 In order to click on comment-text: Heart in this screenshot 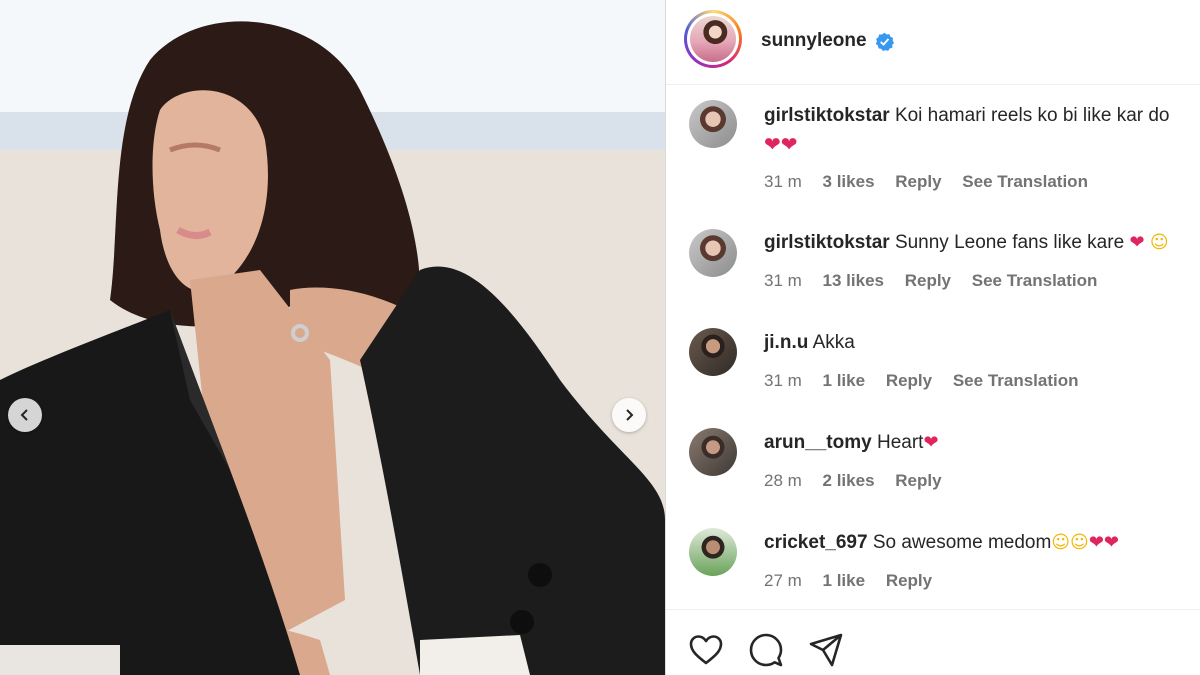, I will do `click(900, 442)`.